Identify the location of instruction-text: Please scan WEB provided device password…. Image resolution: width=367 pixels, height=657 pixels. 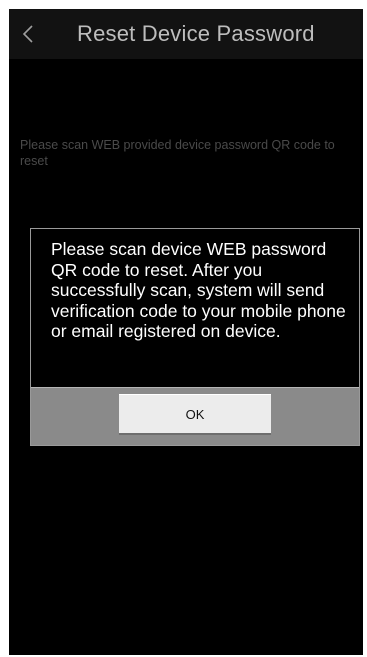
(177, 153).